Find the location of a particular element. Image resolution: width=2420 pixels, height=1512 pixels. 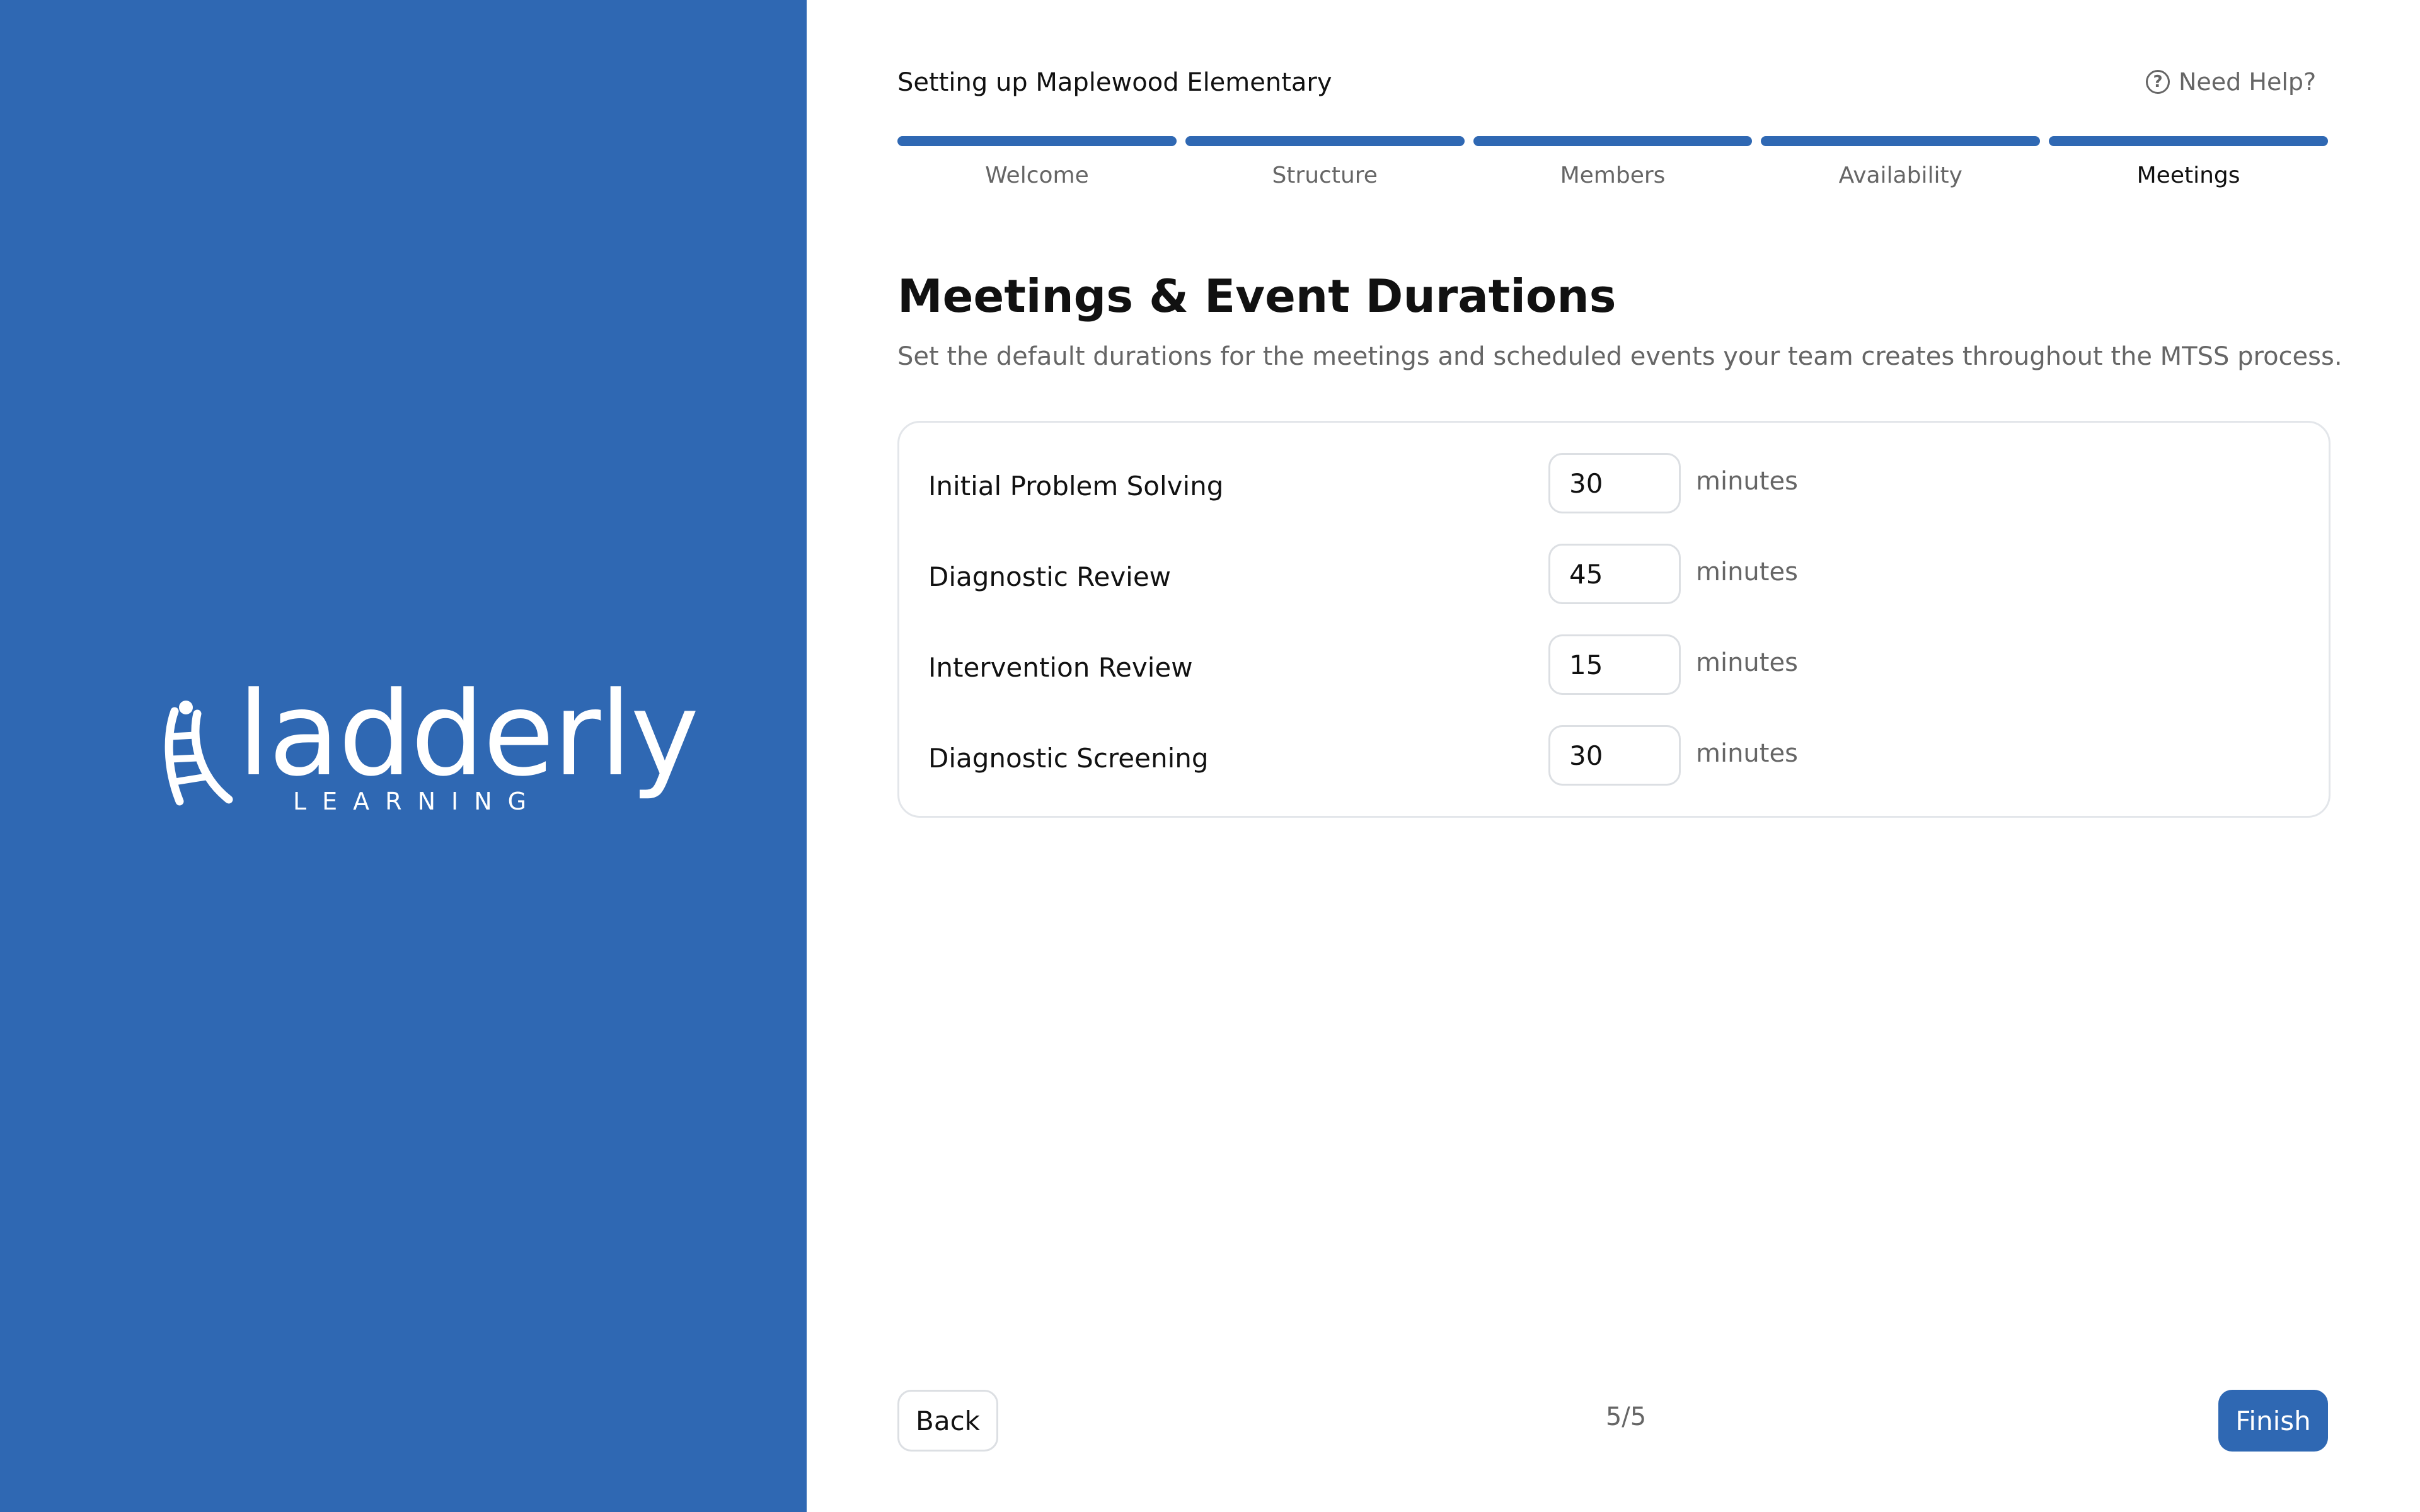

duration-row-initial-problem-solving: Initial Problem Solving minutes is located at coordinates (1614, 483).